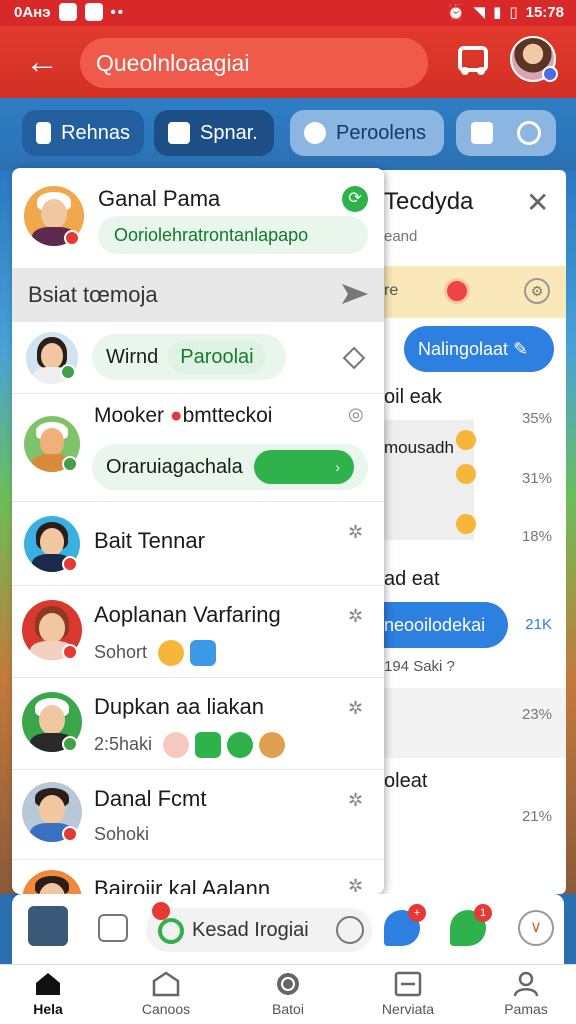 The height and width of the screenshot is (1024, 576). I want to click on detail-action-button: Nalingolaat ✎, so click(479, 349).